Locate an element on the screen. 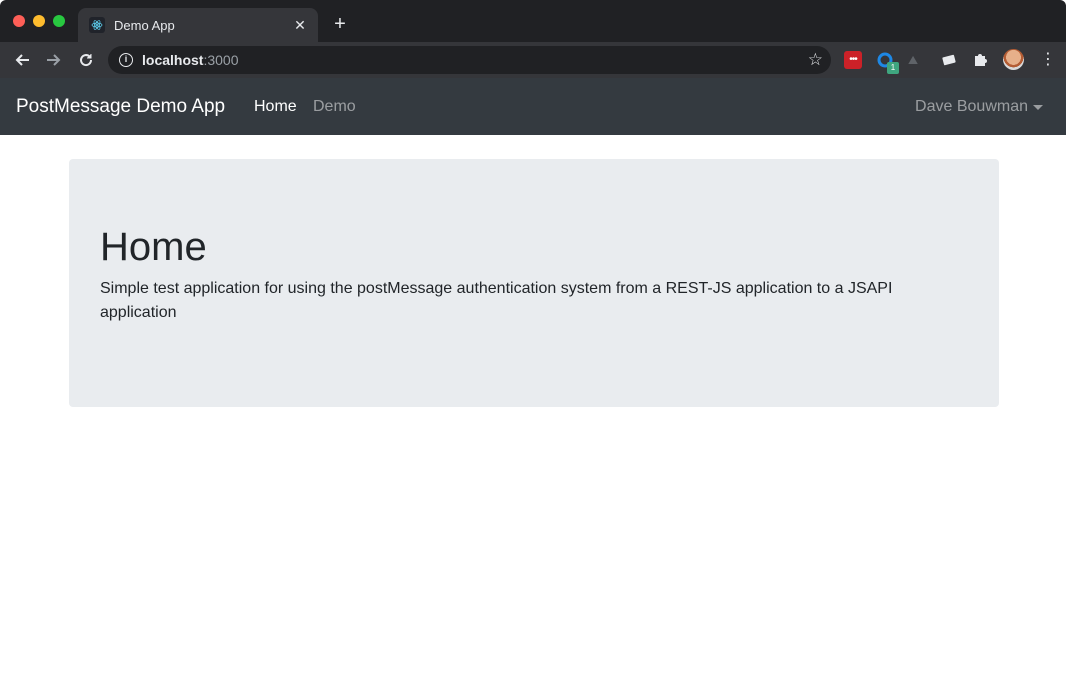 The image size is (1066, 684). window-maximize-button is located at coordinates (59, 21).